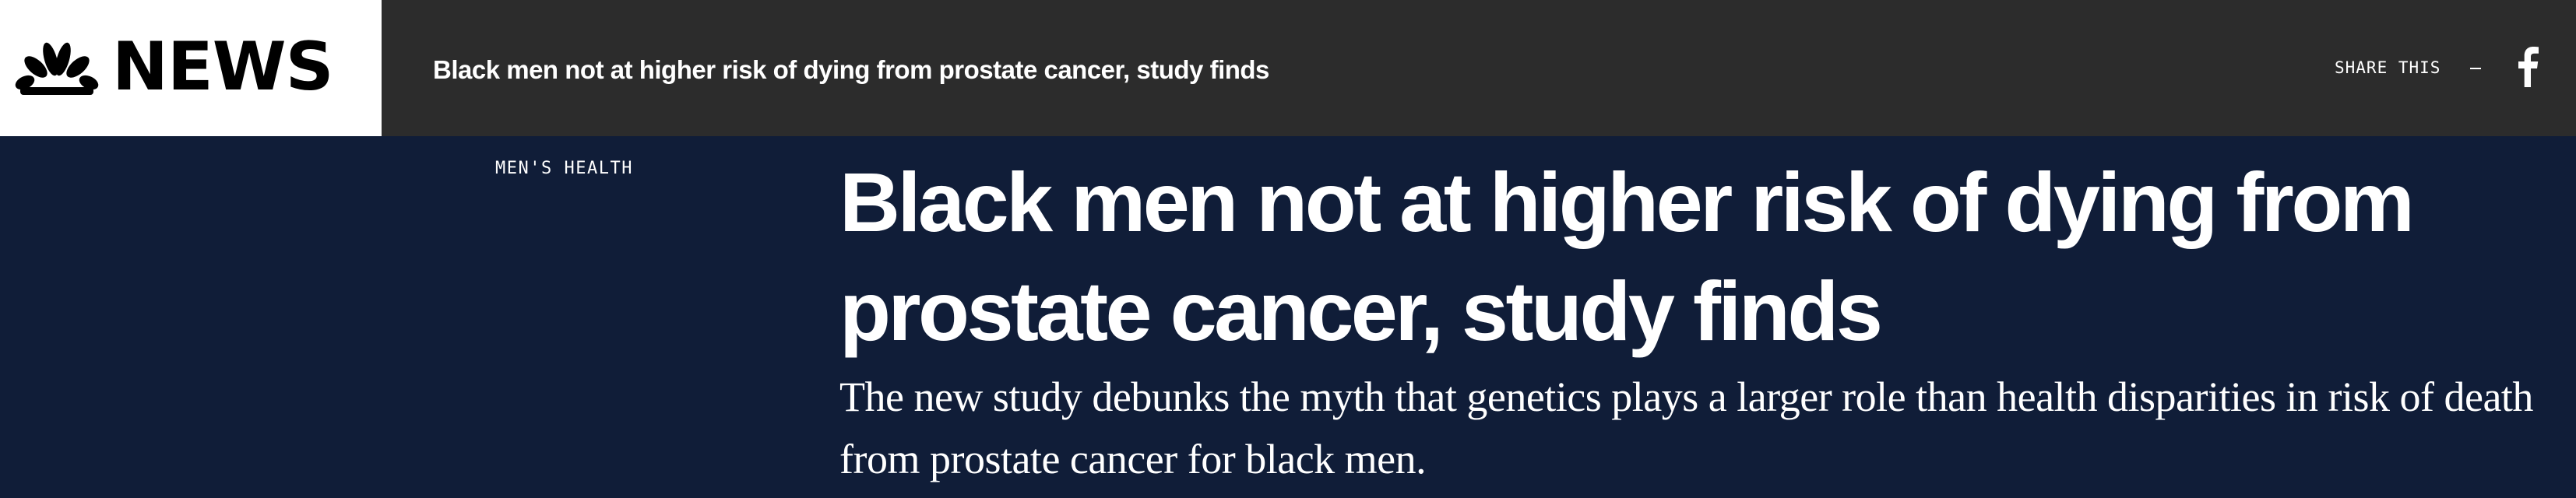 This screenshot has width=2576, height=498. I want to click on nbc-news-logo: NEWS, so click(191, 68).